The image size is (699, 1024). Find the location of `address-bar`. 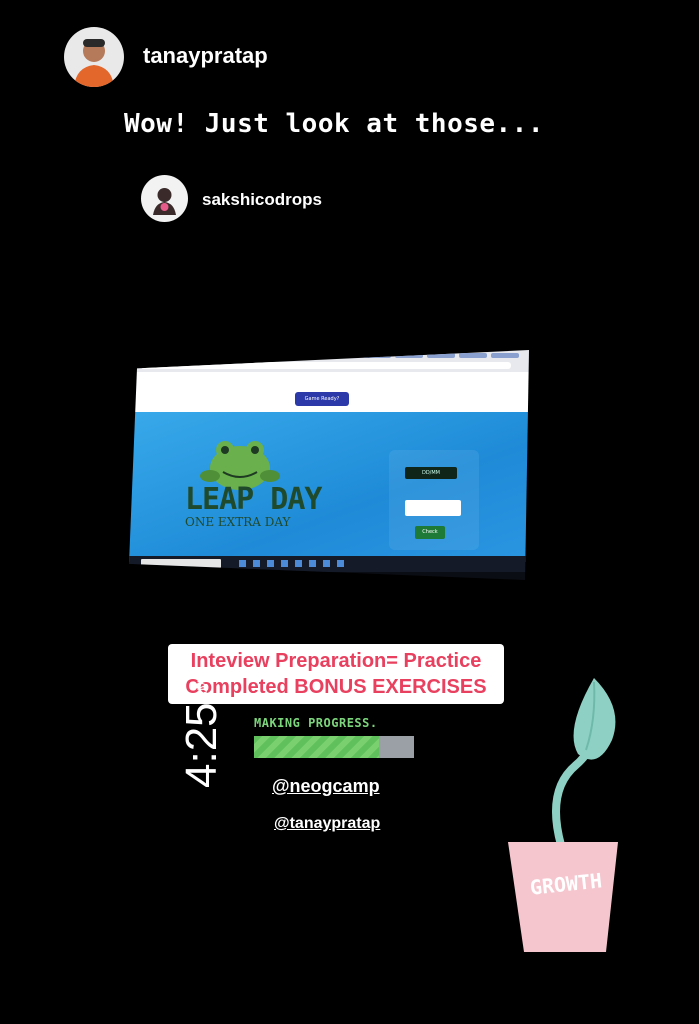

address-bar is located at coordinates (326, 365).